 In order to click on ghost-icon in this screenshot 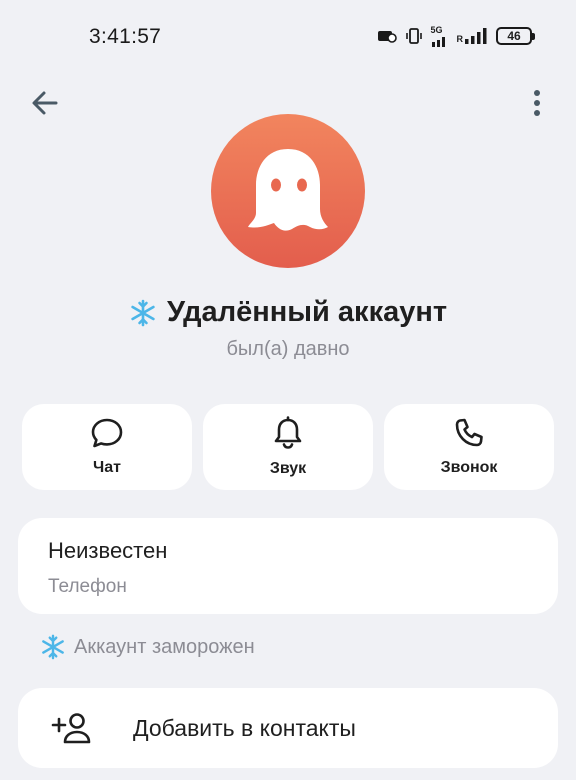, I will do `click(288, 190)`.